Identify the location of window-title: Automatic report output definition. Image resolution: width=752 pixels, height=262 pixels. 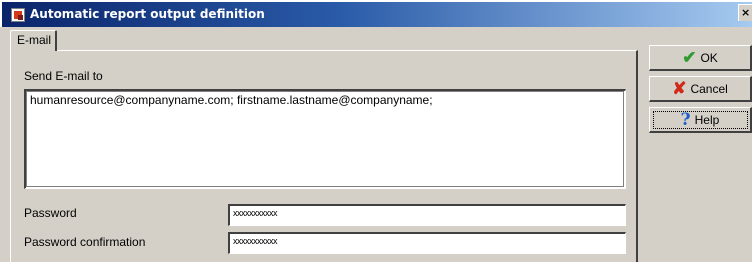
(147, 14).